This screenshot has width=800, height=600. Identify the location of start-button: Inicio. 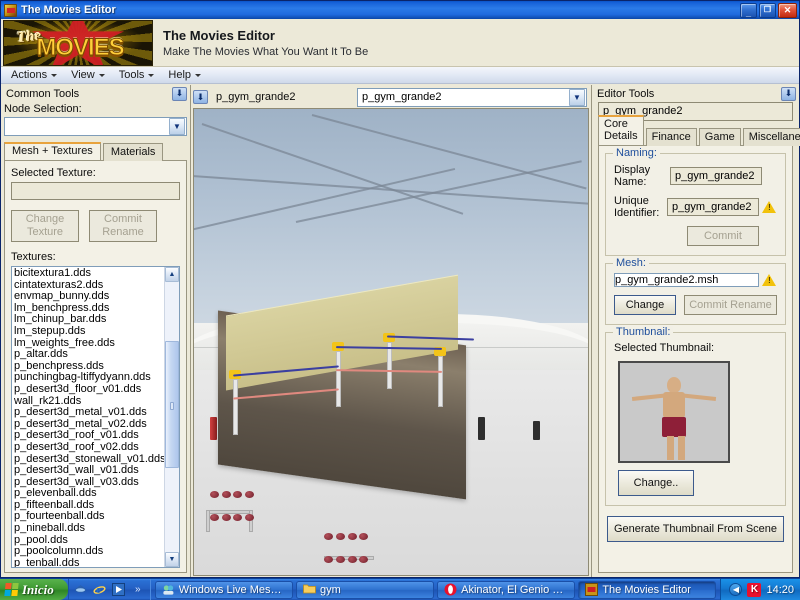
(34, 589).